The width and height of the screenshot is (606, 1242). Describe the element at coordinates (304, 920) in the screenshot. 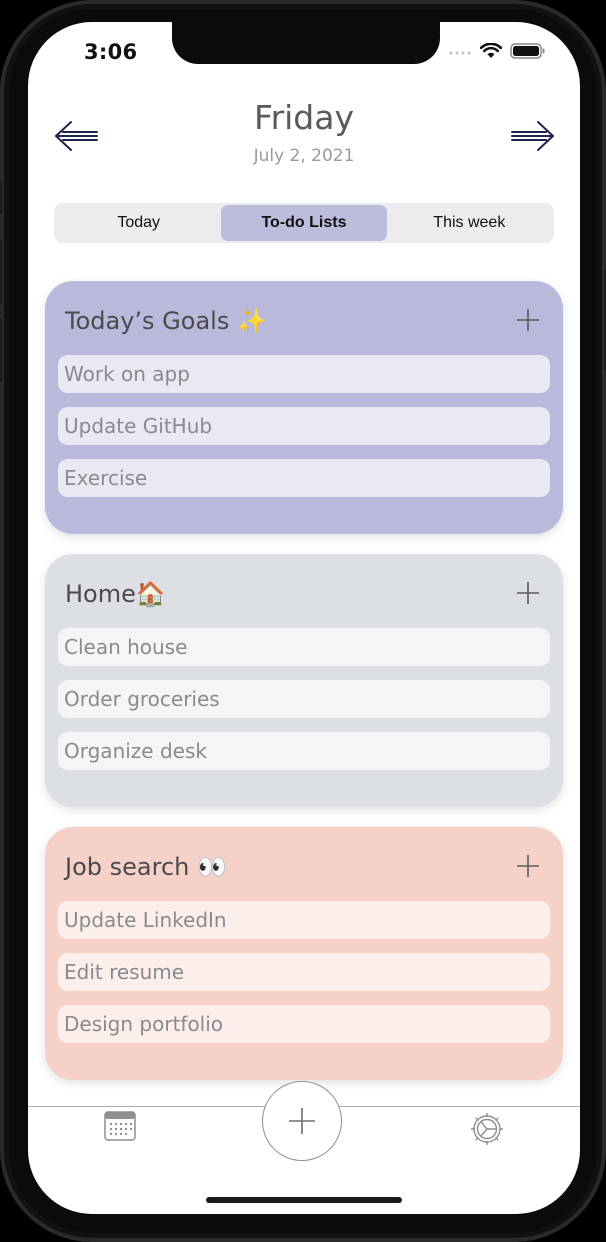

I see `task-item: Update LinkedIn` at that location.